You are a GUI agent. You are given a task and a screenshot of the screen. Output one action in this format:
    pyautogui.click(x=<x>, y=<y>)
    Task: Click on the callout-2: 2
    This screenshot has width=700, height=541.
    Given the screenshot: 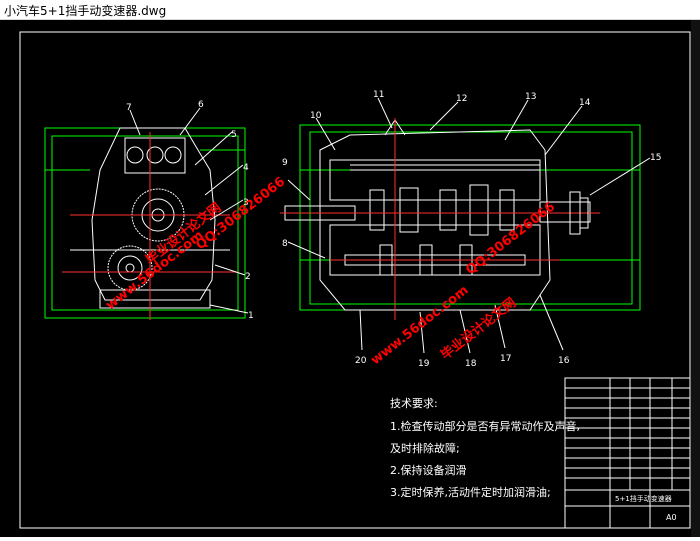 What is the action you would take?
    pyautogui.click(x=248, y=277)
    